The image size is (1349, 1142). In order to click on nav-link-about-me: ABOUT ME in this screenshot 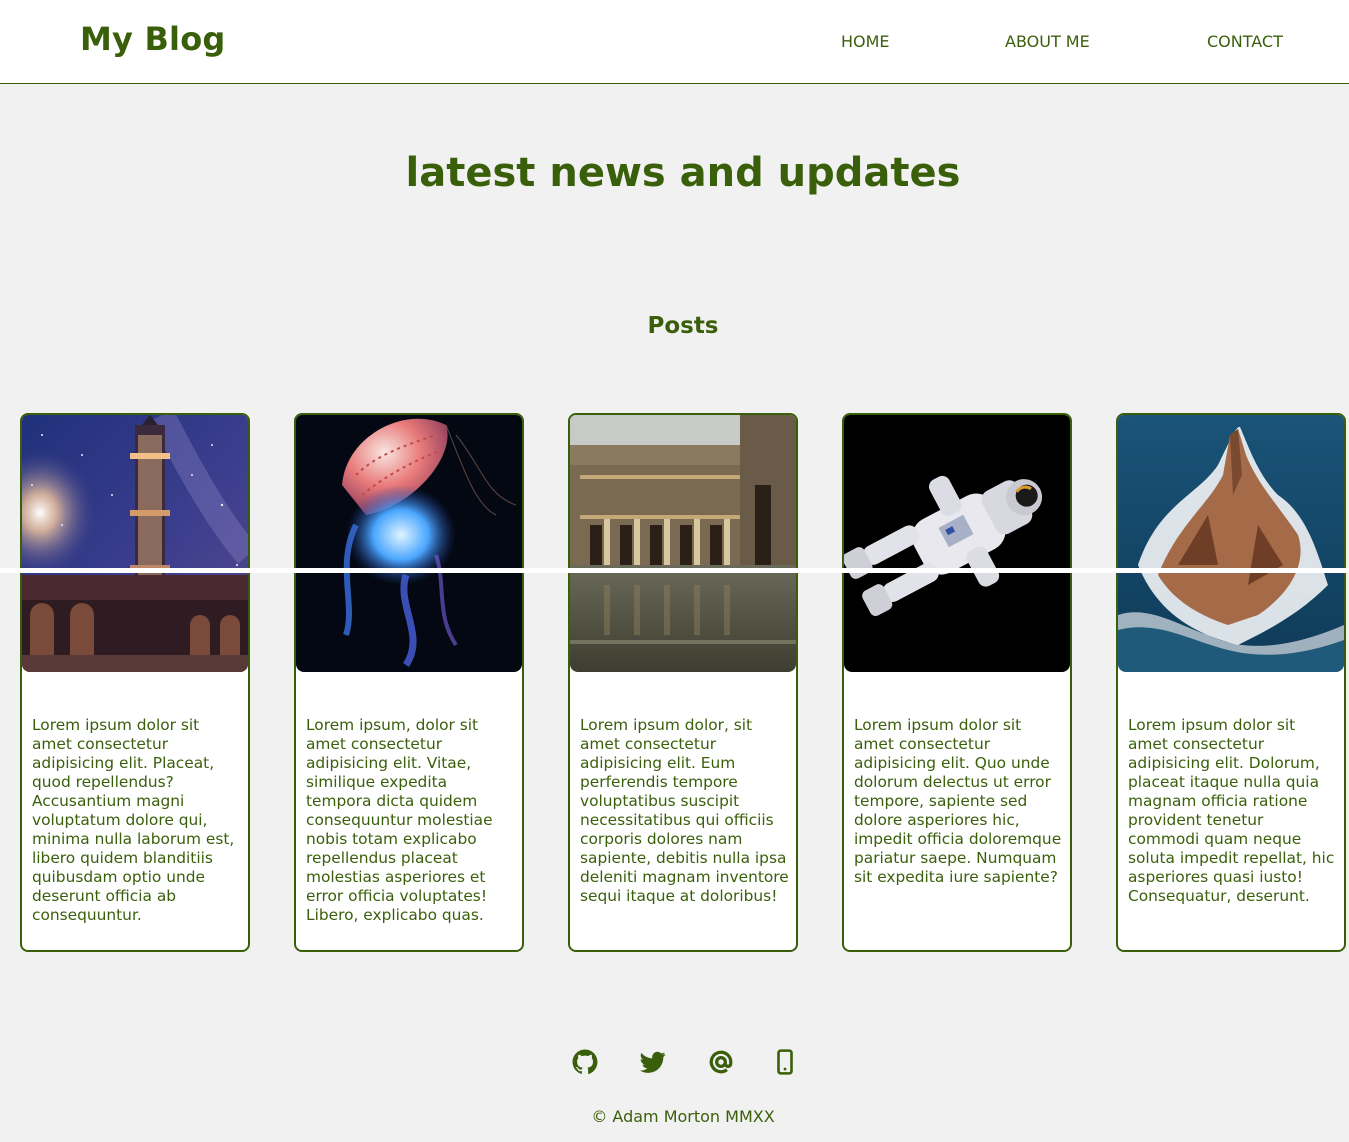, I will do `click(1047, 41)`.